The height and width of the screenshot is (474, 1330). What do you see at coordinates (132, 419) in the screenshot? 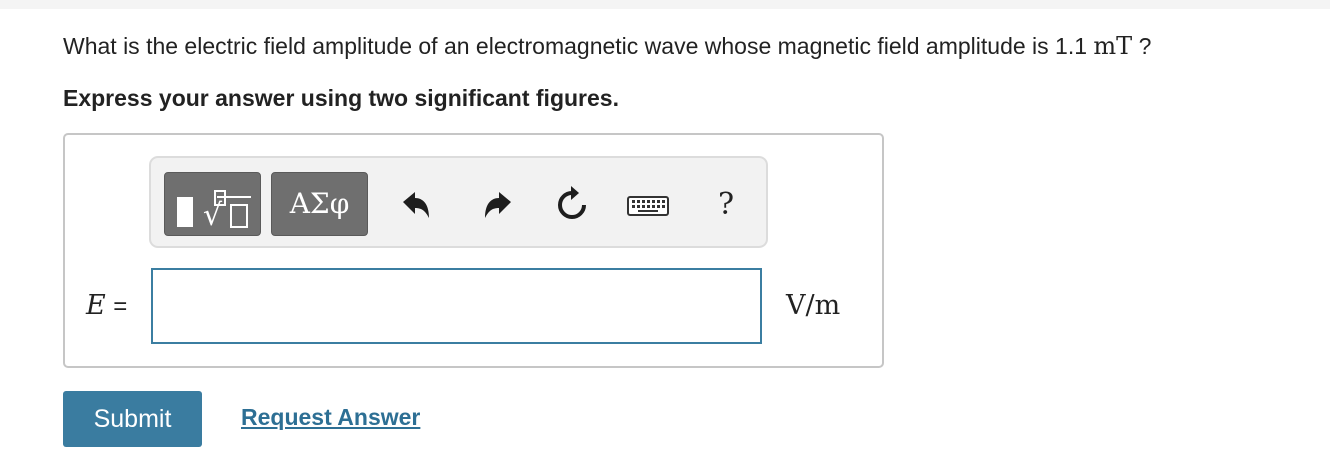
I see `submit-button: Submit` at bounding box center [132, 419].